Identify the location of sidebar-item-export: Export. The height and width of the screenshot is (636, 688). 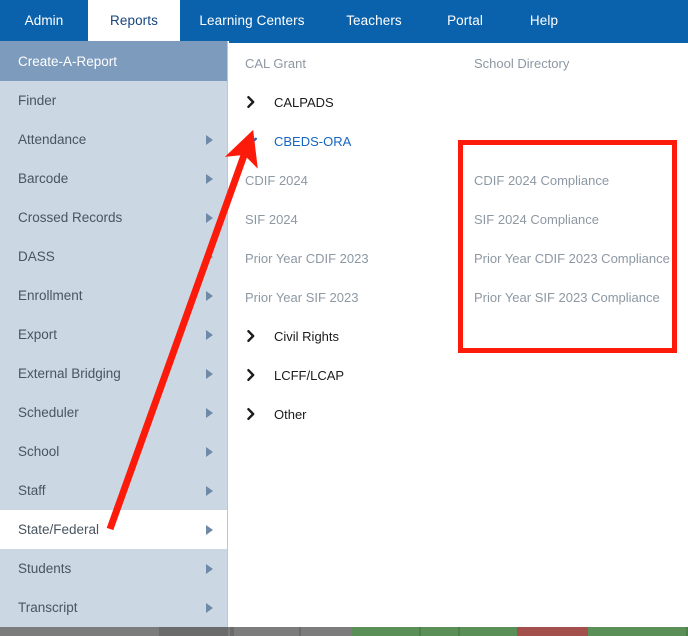
(113, 334).